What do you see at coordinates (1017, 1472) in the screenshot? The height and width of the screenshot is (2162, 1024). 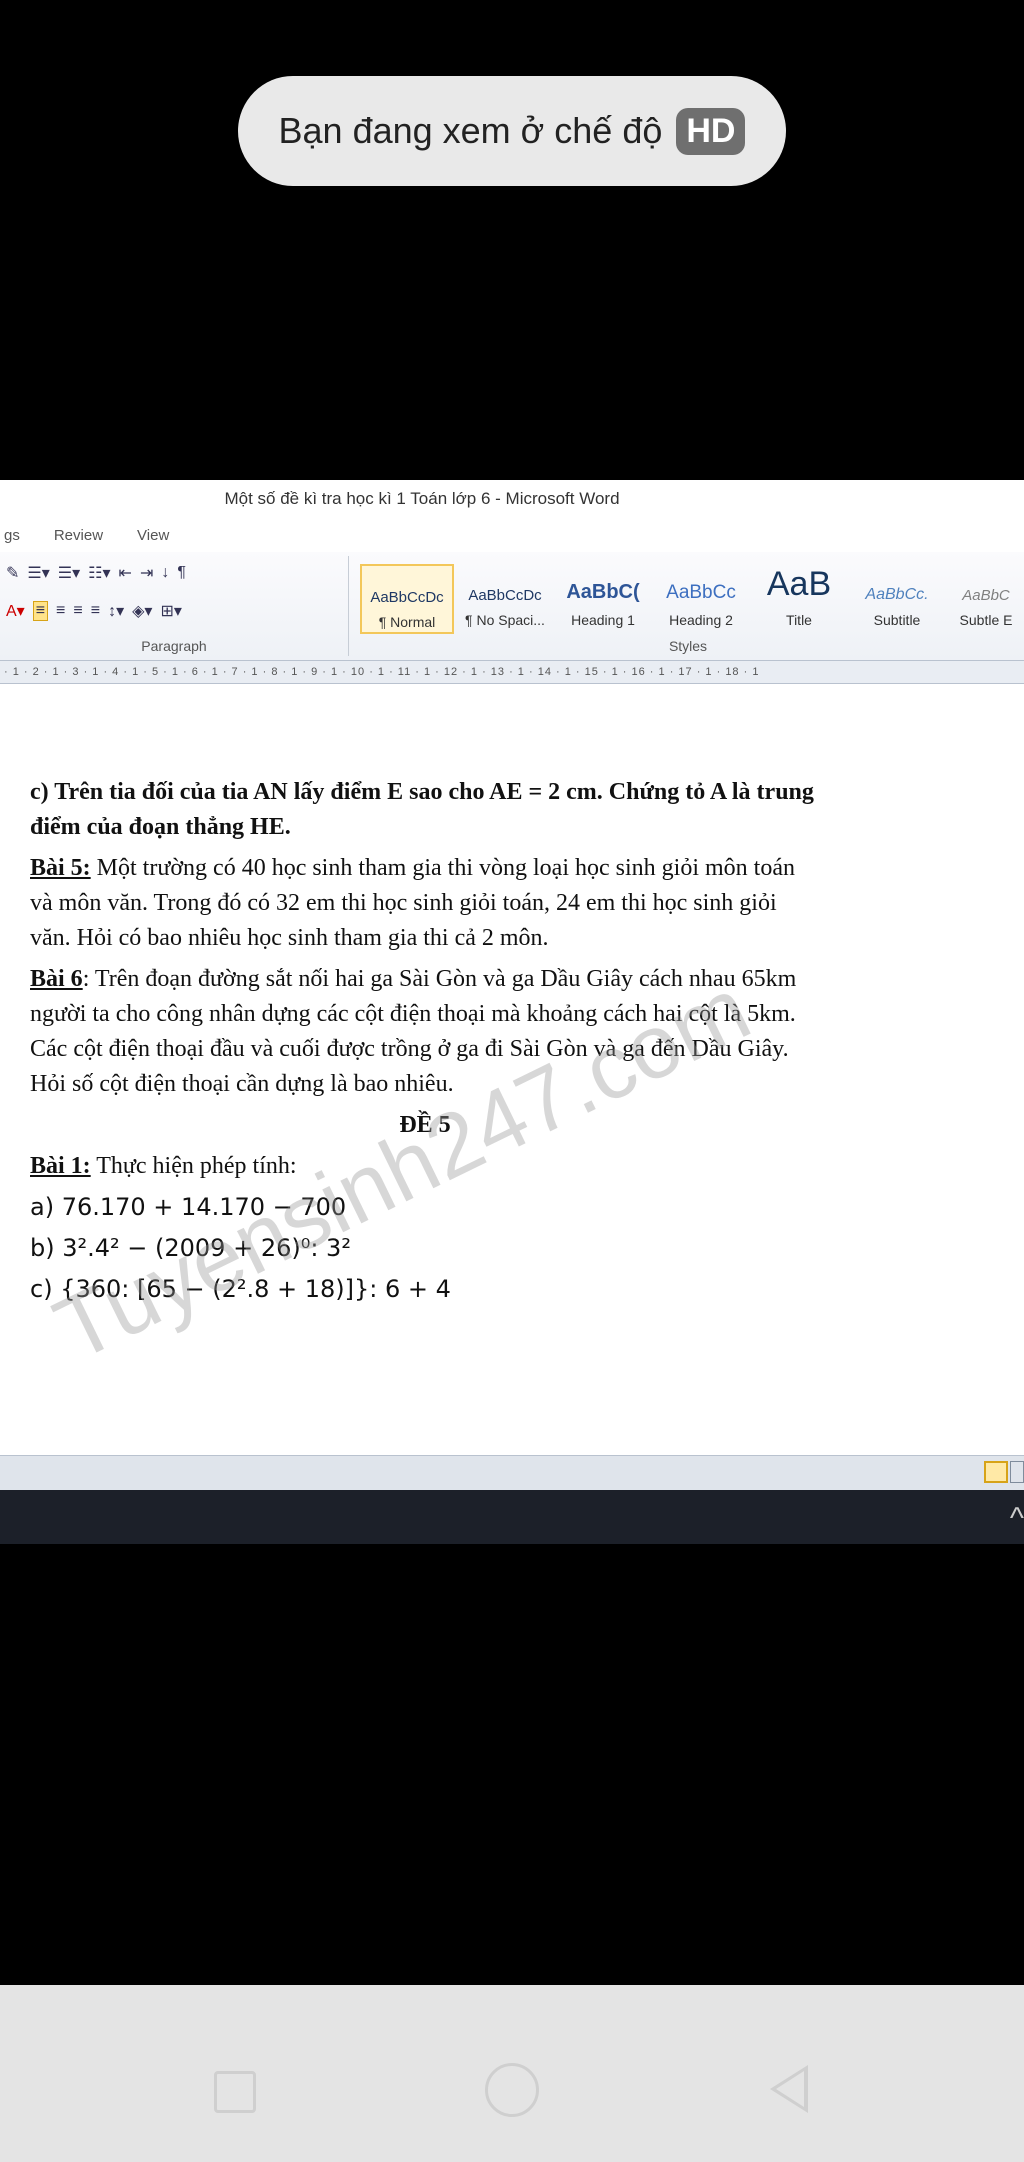 I see `full-screen-view-button` at bounding box center [1017, 1472].